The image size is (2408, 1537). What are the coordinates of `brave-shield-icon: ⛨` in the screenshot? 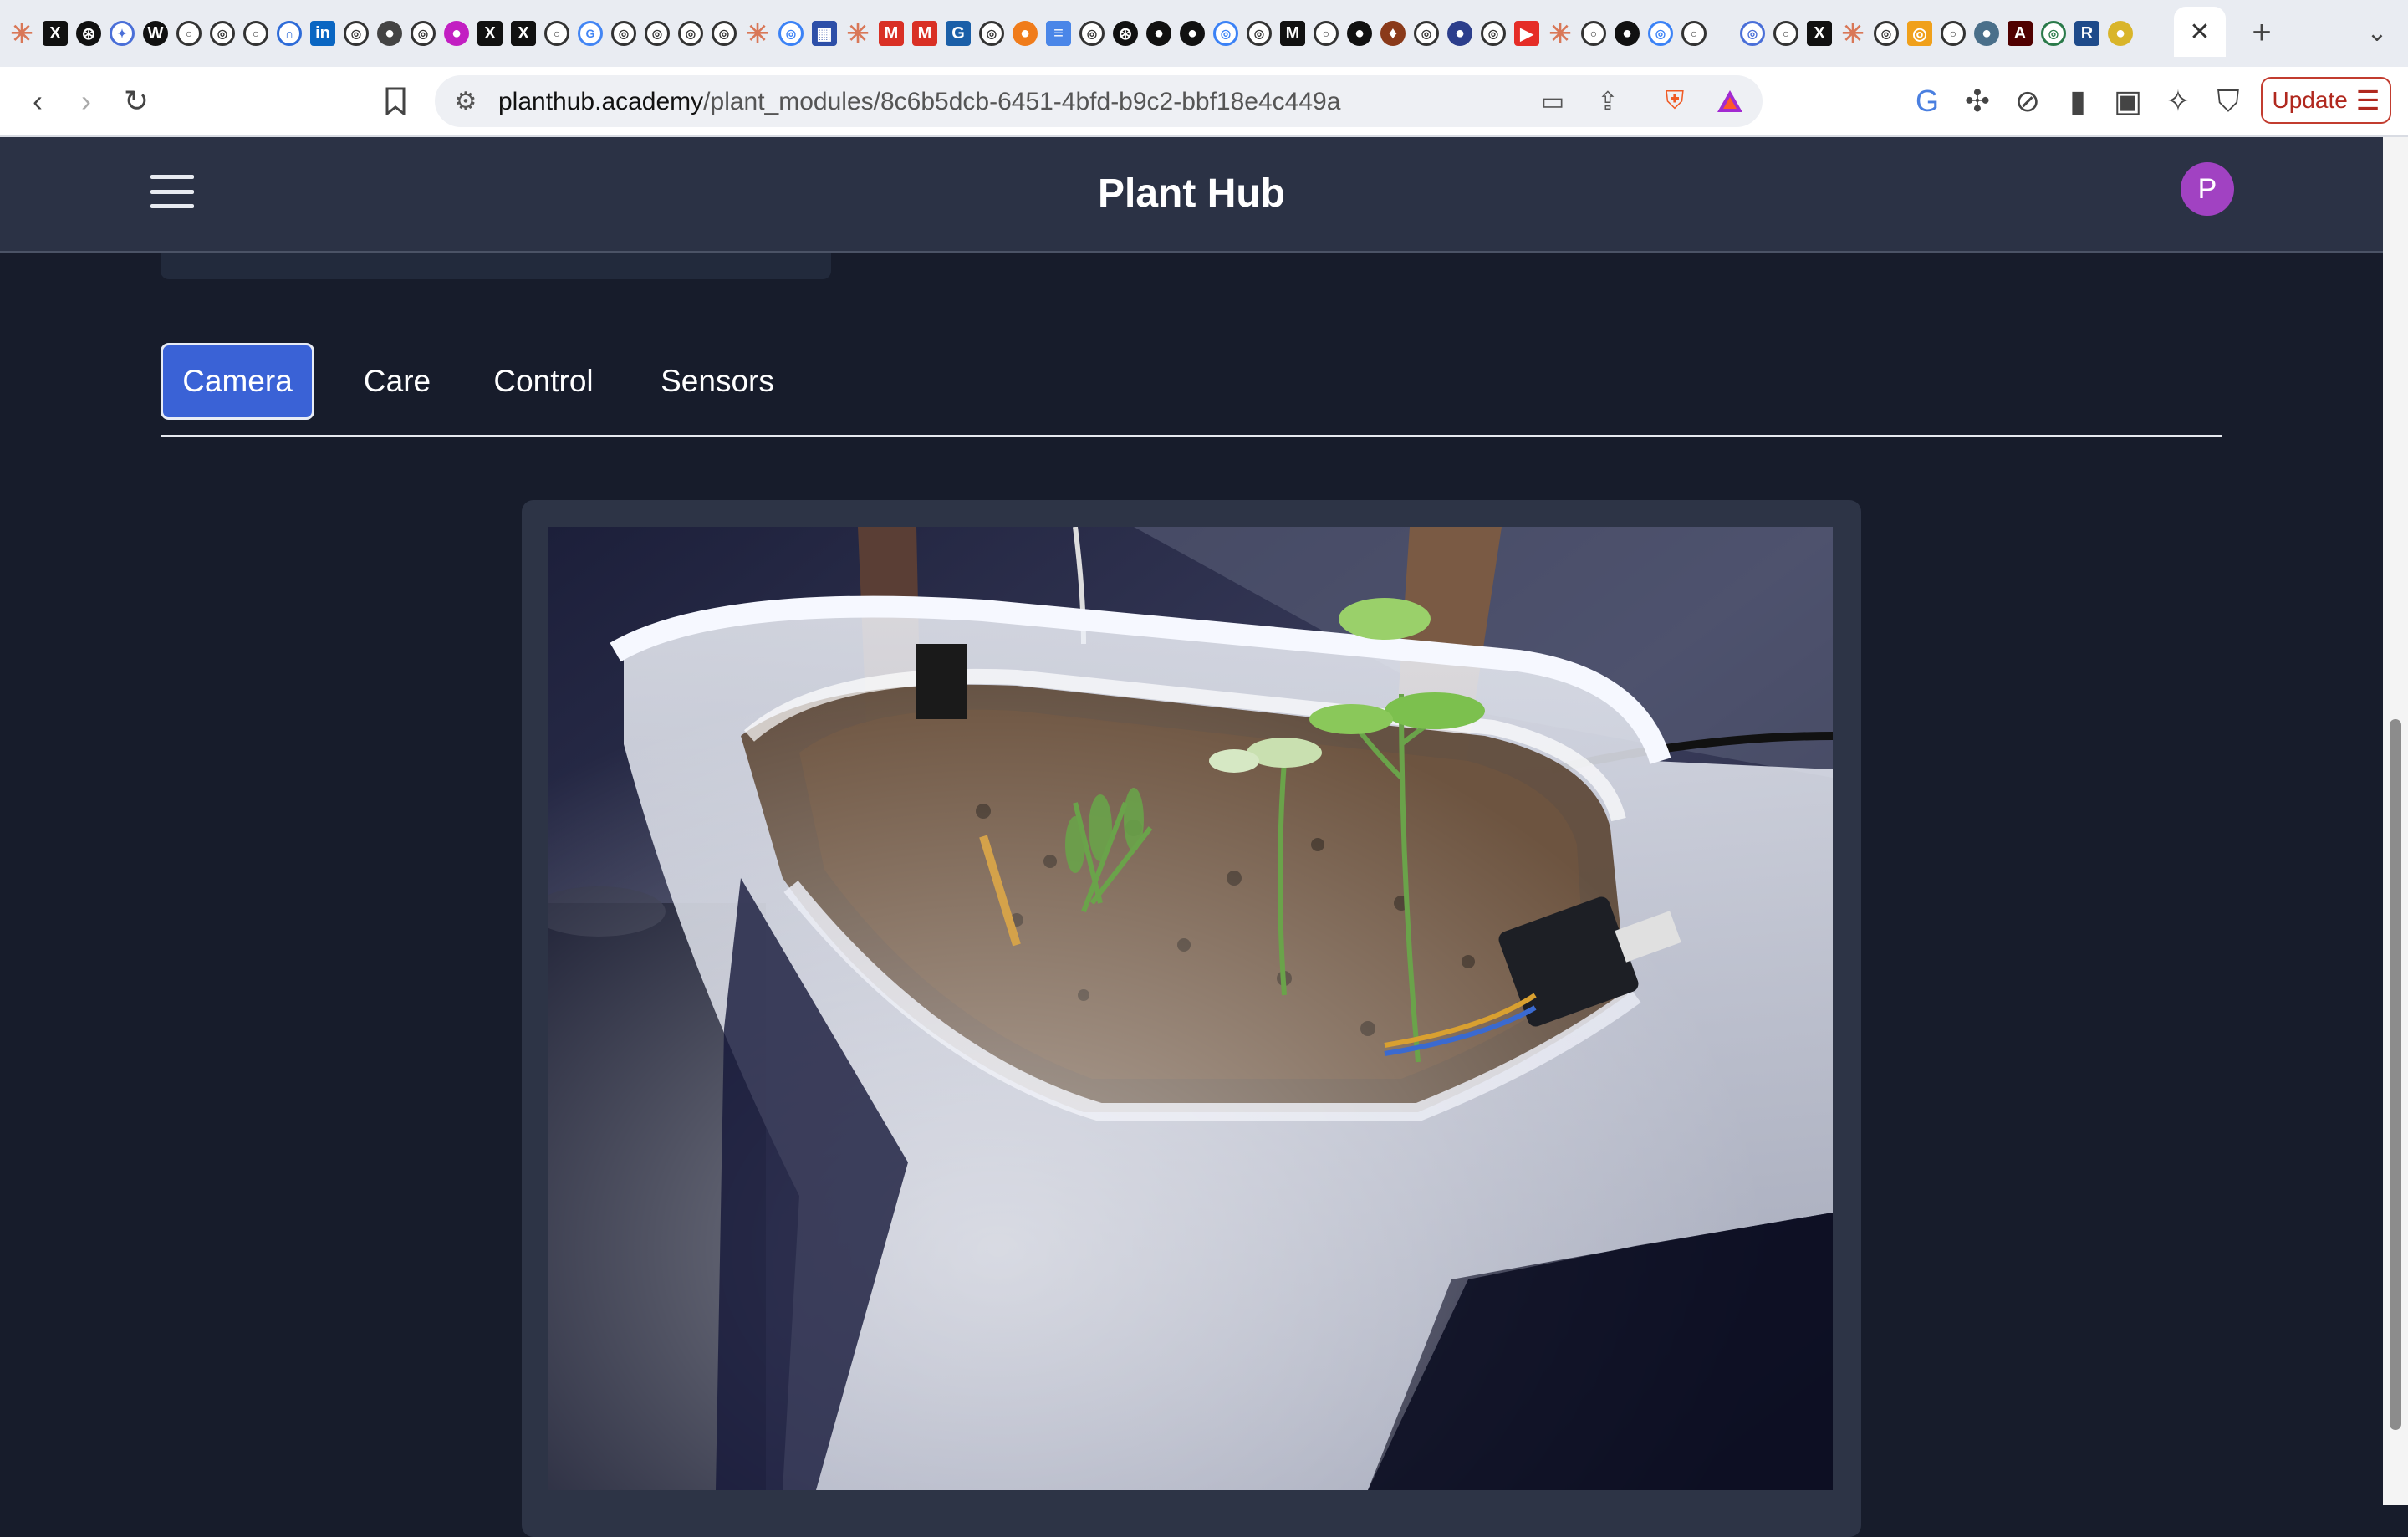 It's located at (1675, 101).